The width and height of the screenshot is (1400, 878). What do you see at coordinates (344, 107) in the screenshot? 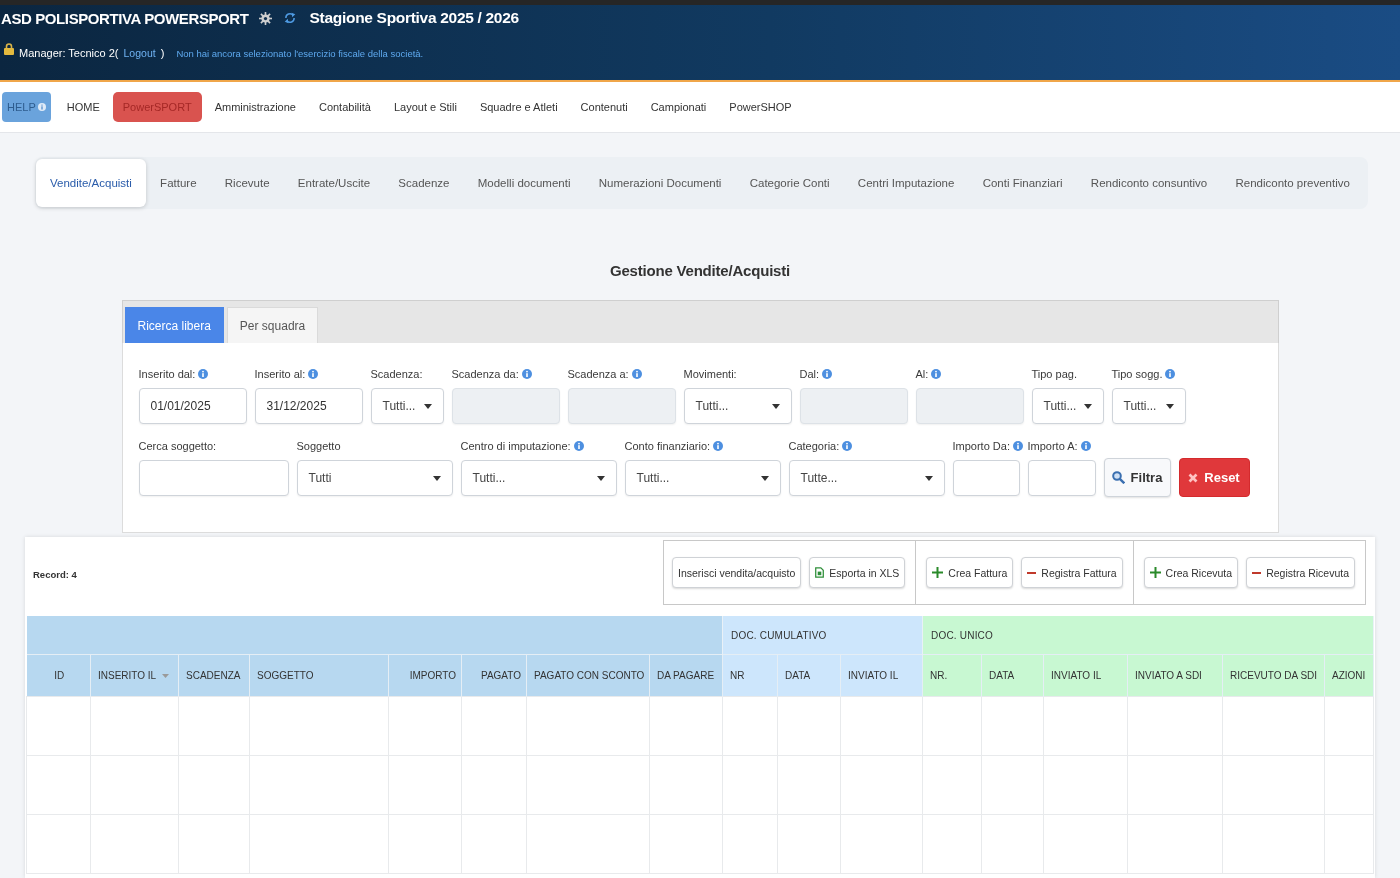
I see `nav-link: Contabilità` at bounding box center [344, 107].